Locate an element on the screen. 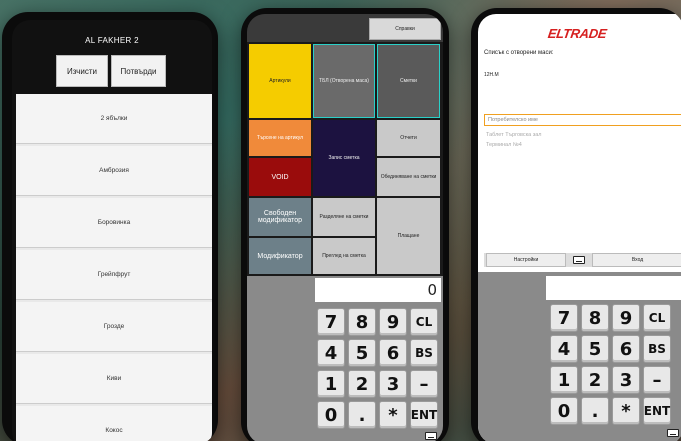  list-item: Боровинка is located at coordinates (114, 223).